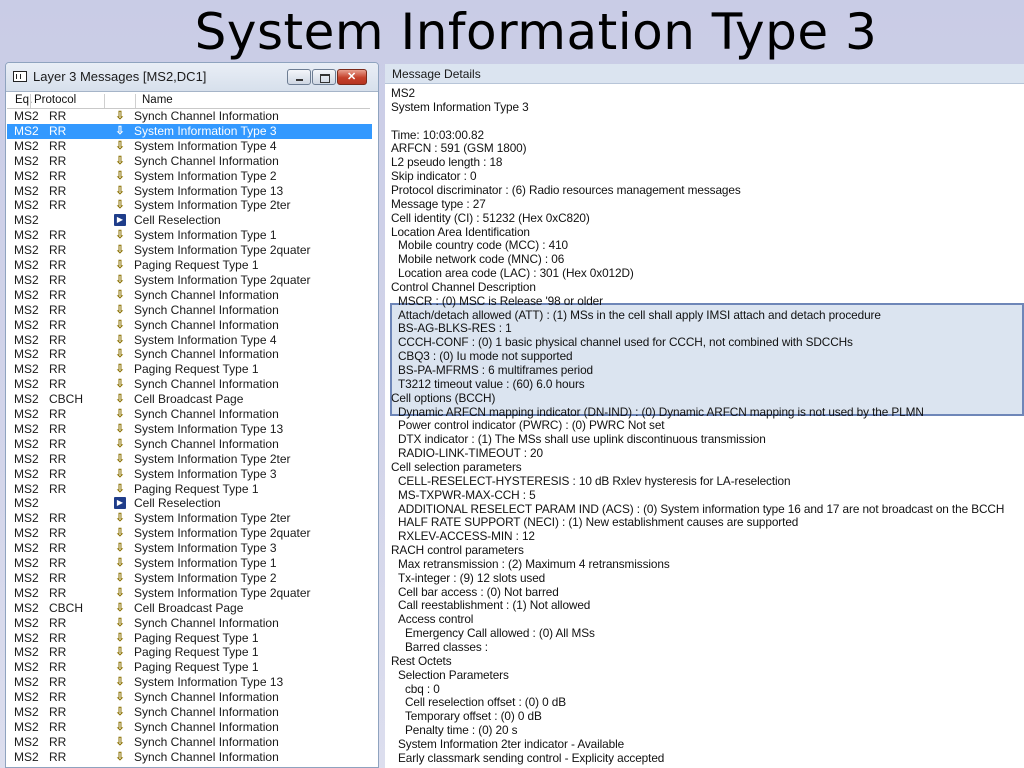 This screenshot has height=768, width=1024. What do you see at coordinates (205, 235) in the screenshot?
I see `row-name: System Information Type 1` at bounding box center [205, 235].